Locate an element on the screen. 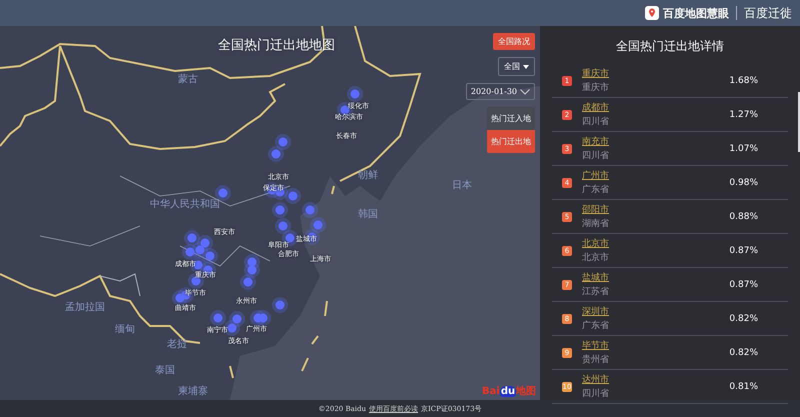 The image size is (800, 417). country-label: 泰国 is located at coordinates (165, 370).